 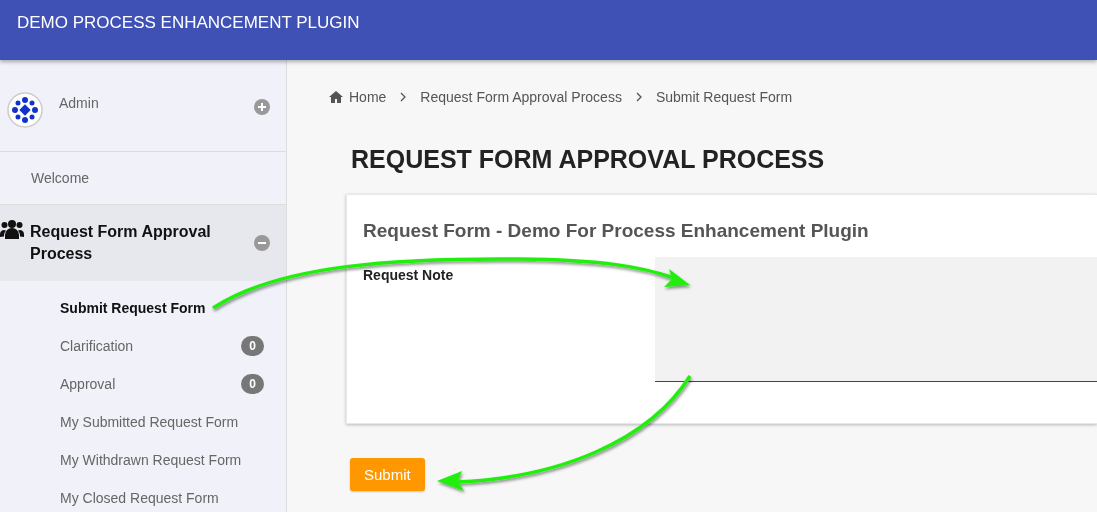 What do you see at coordinates (876, 319) in the screenshot?
I see `input-field` at bounding box center [876, 319].